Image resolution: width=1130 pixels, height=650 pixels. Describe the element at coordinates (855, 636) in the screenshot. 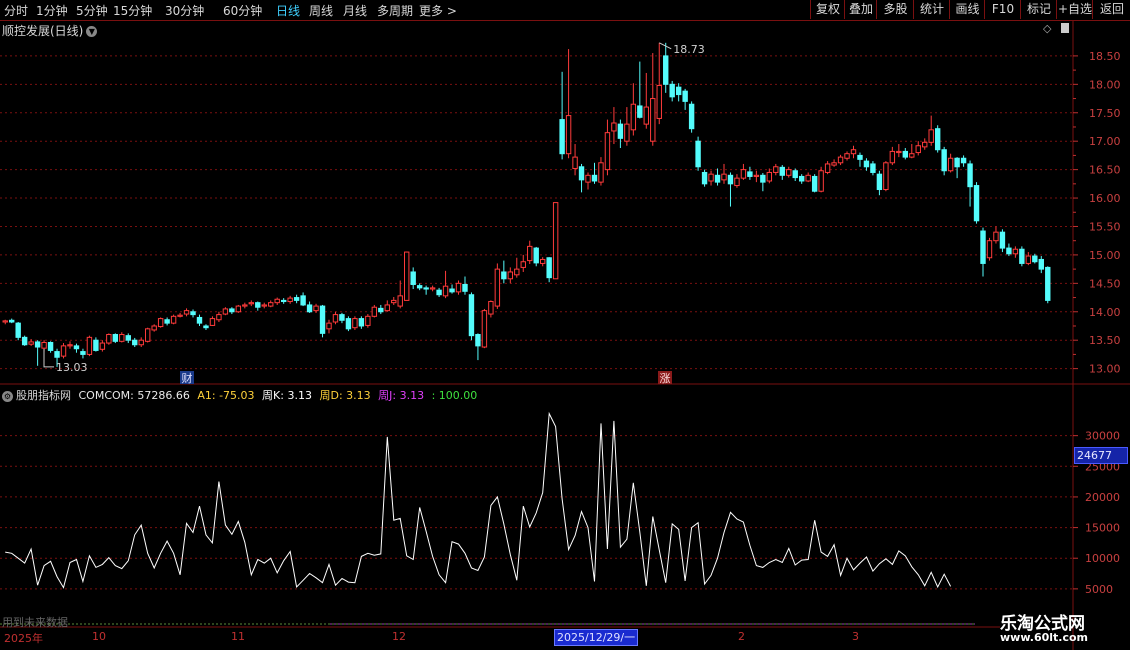

I see `date-axis-label: 3` at that location.